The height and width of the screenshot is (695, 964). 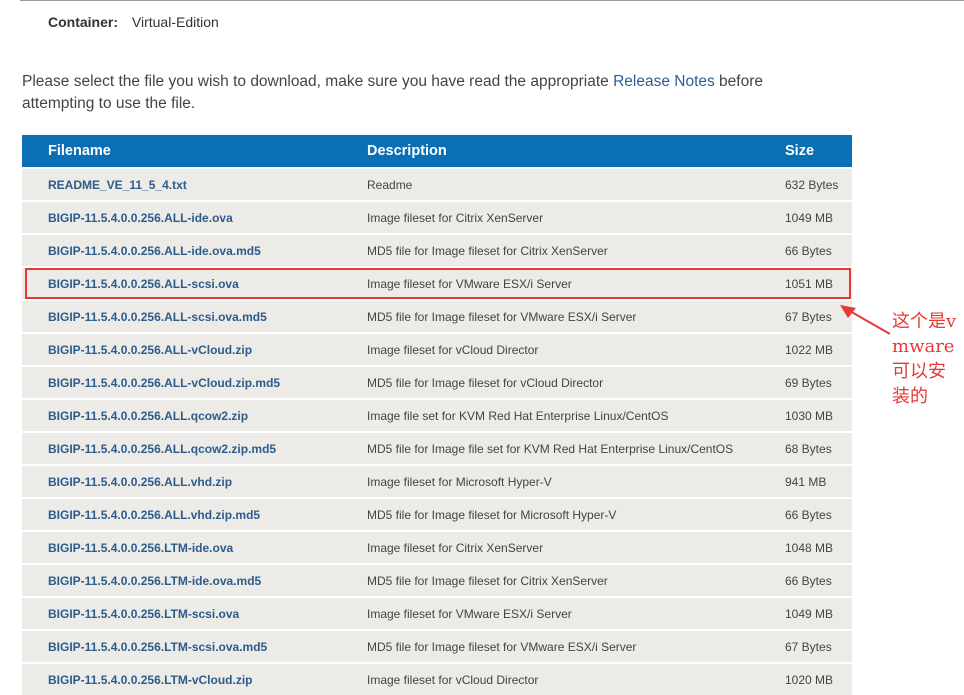 What do you see at coordinates (808, 383) in the screenshot?
I see `size-cell: 69 Bytes` at bounding box center [808, 383].